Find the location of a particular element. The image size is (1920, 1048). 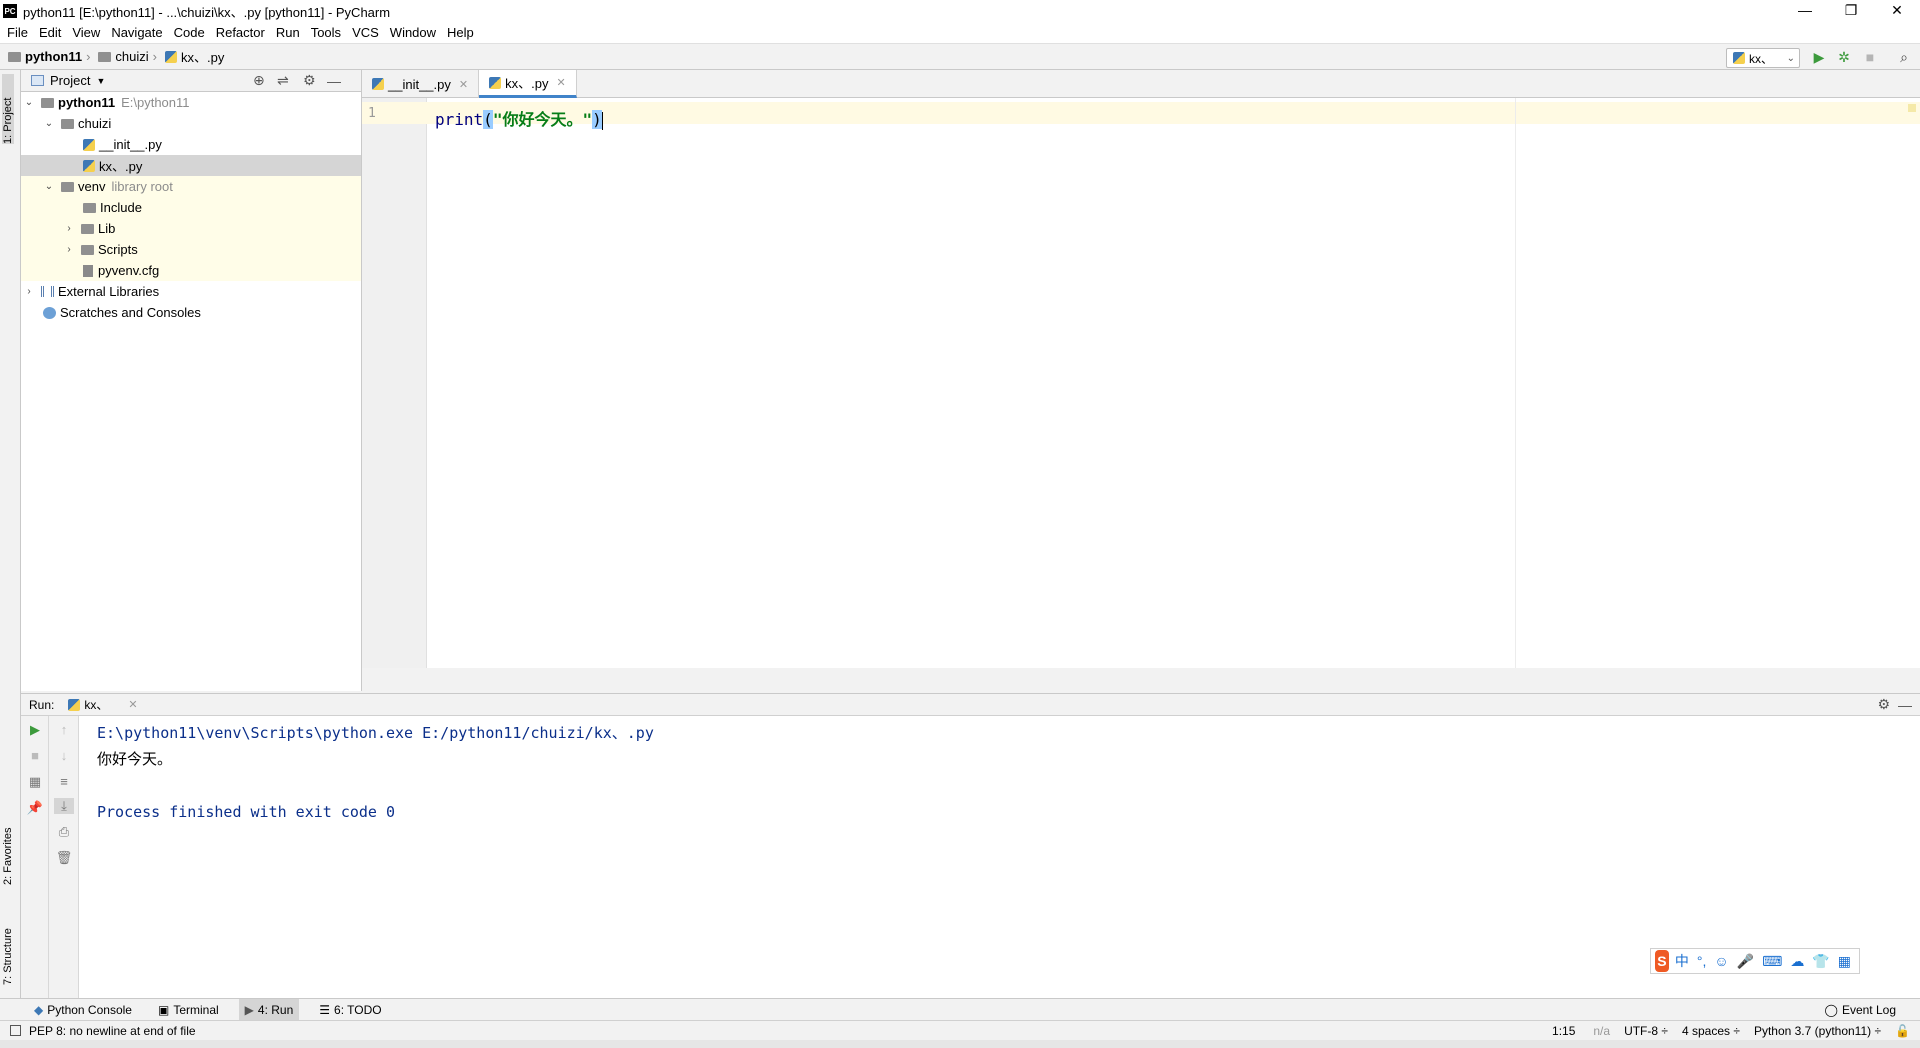

lock-icon: 🔓 is located at coordinates (1902, 1031).